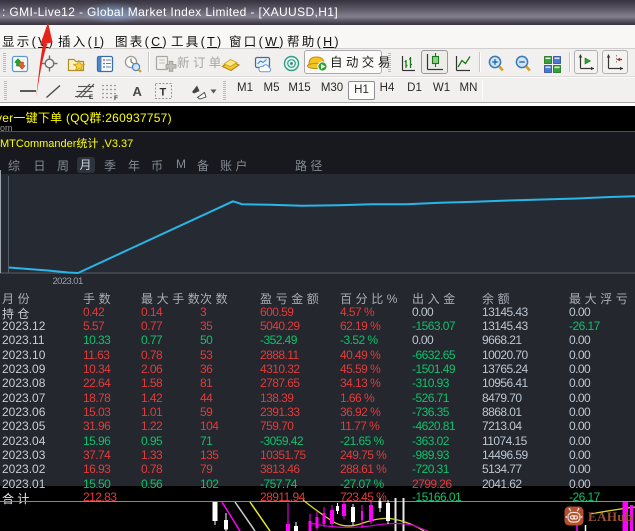 This screenshot has width=635, height=531. I want to click on svg-text: 自动交易, so click(362, 62).